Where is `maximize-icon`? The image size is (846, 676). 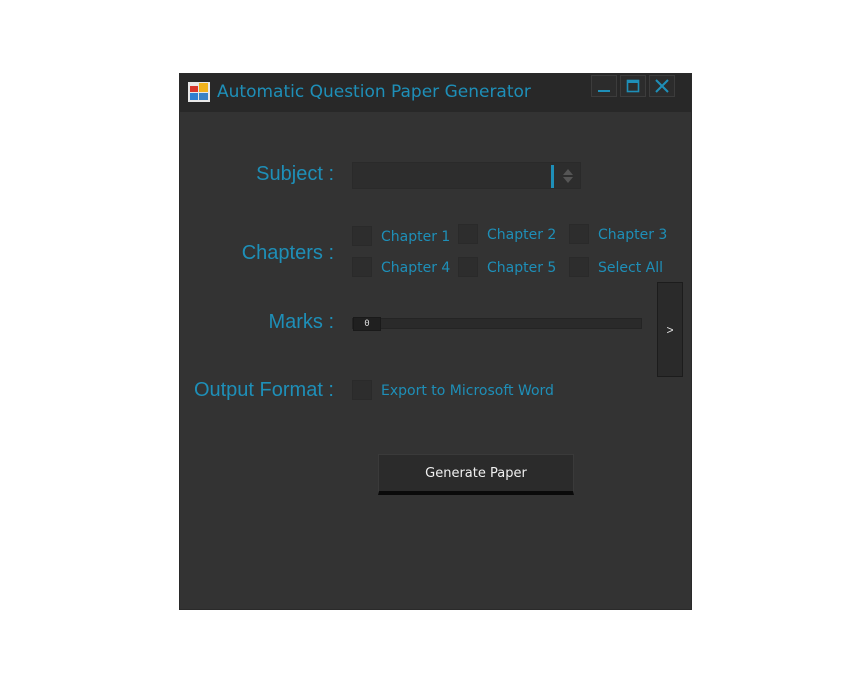
maximize-icon is located at coordinates (633, 86).